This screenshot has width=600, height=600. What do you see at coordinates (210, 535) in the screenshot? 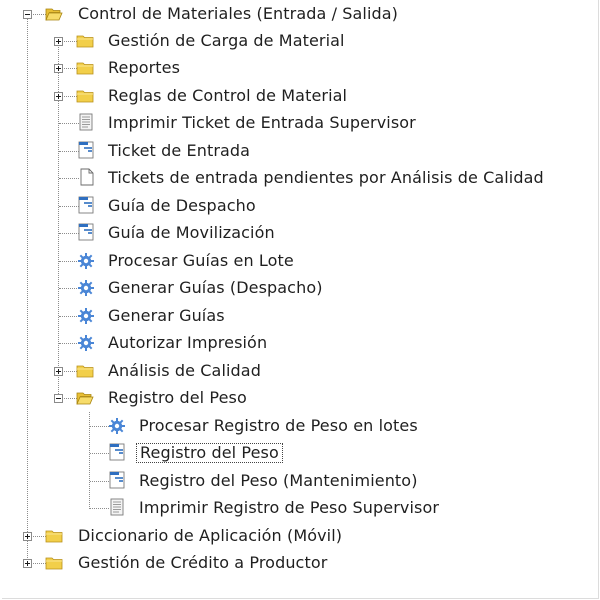
I see `tree-node-label: Diccionario de Aplicación (Móvil)` at bounding box center [210, 535].